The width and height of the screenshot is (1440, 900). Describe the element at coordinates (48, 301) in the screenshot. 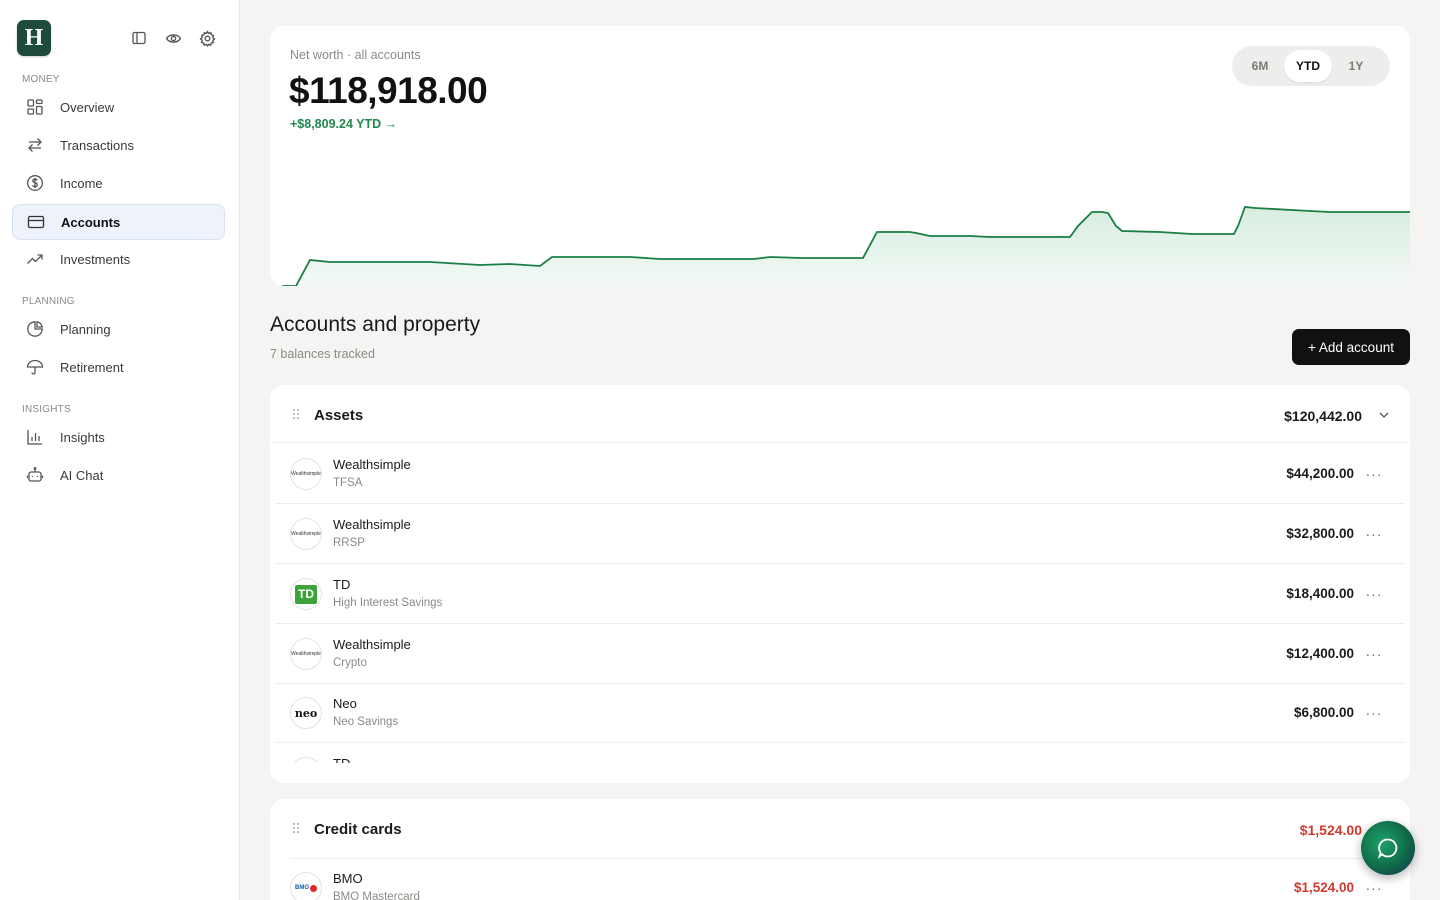

I see `section-label-planning: PLANNING` at that location.